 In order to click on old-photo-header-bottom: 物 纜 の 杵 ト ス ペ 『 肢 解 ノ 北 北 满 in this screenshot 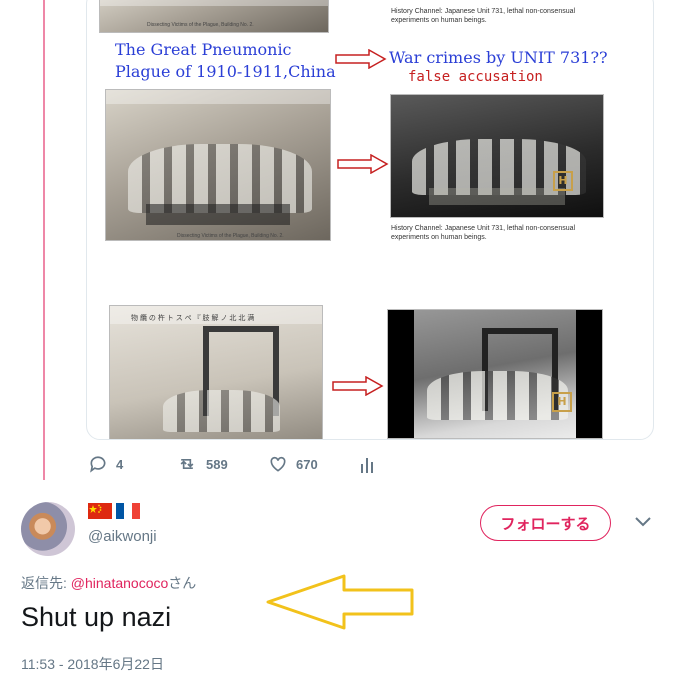, I will do `click(193, 318)`.